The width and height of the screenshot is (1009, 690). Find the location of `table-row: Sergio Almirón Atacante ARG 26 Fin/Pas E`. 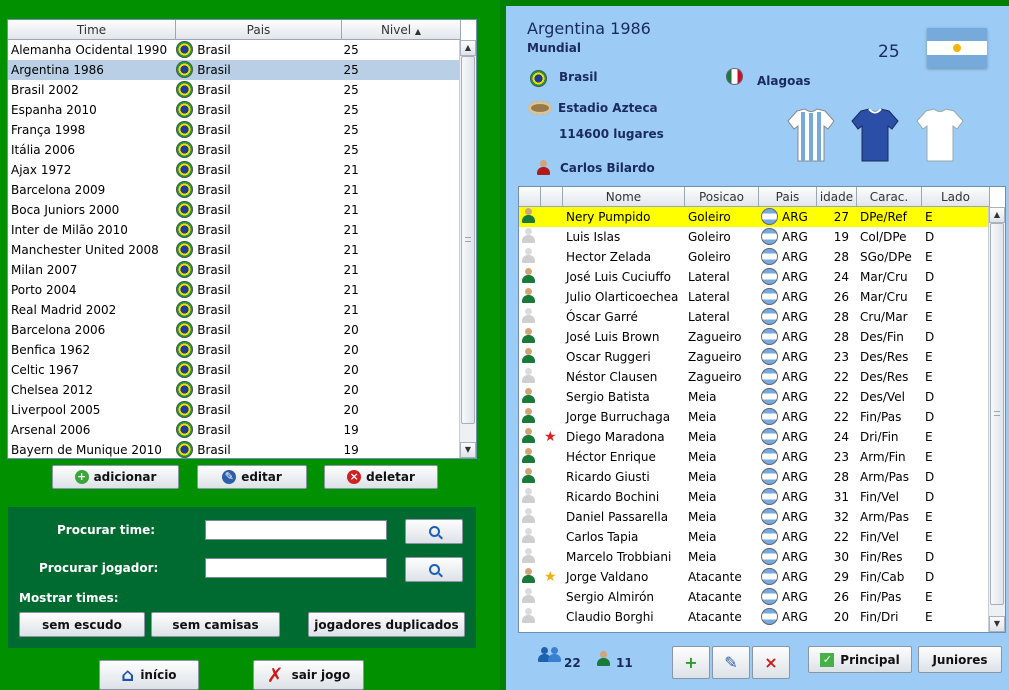

table-row: Sergio Almirón Atacante ARG 26 Fin/Pas E is located at coordinates (753, 597).